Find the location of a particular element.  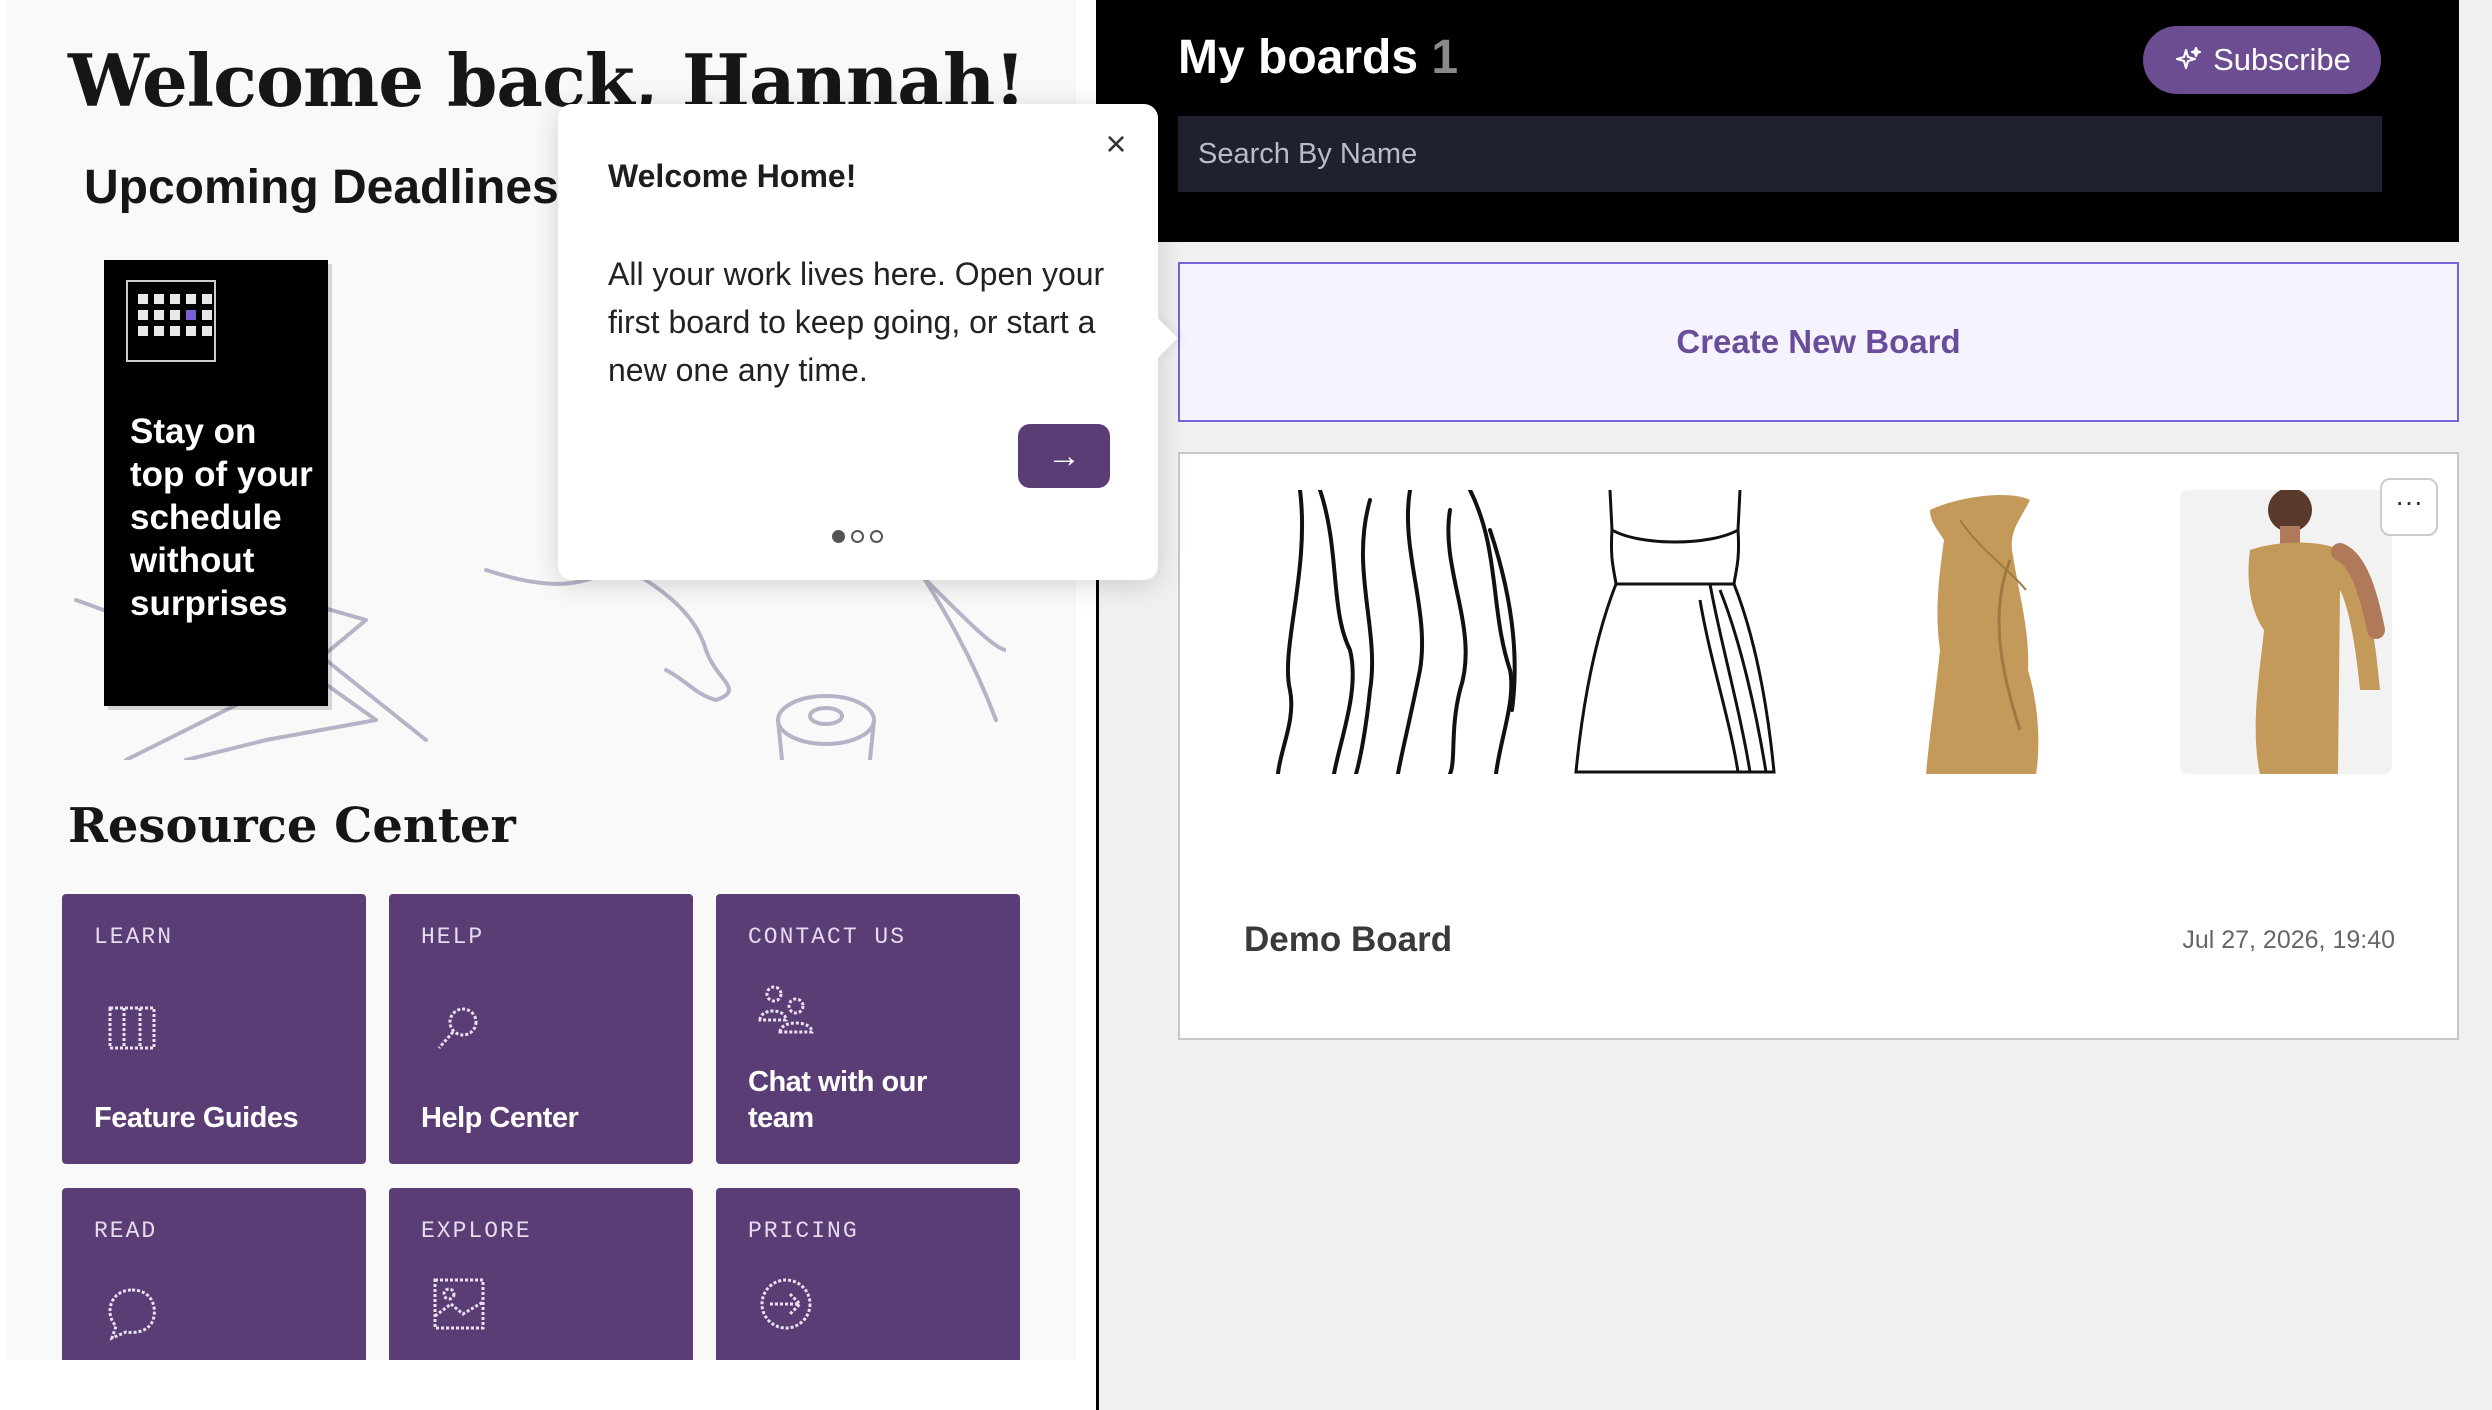

subscribe-button: Subscribe is located at coordinates (2262, 60).